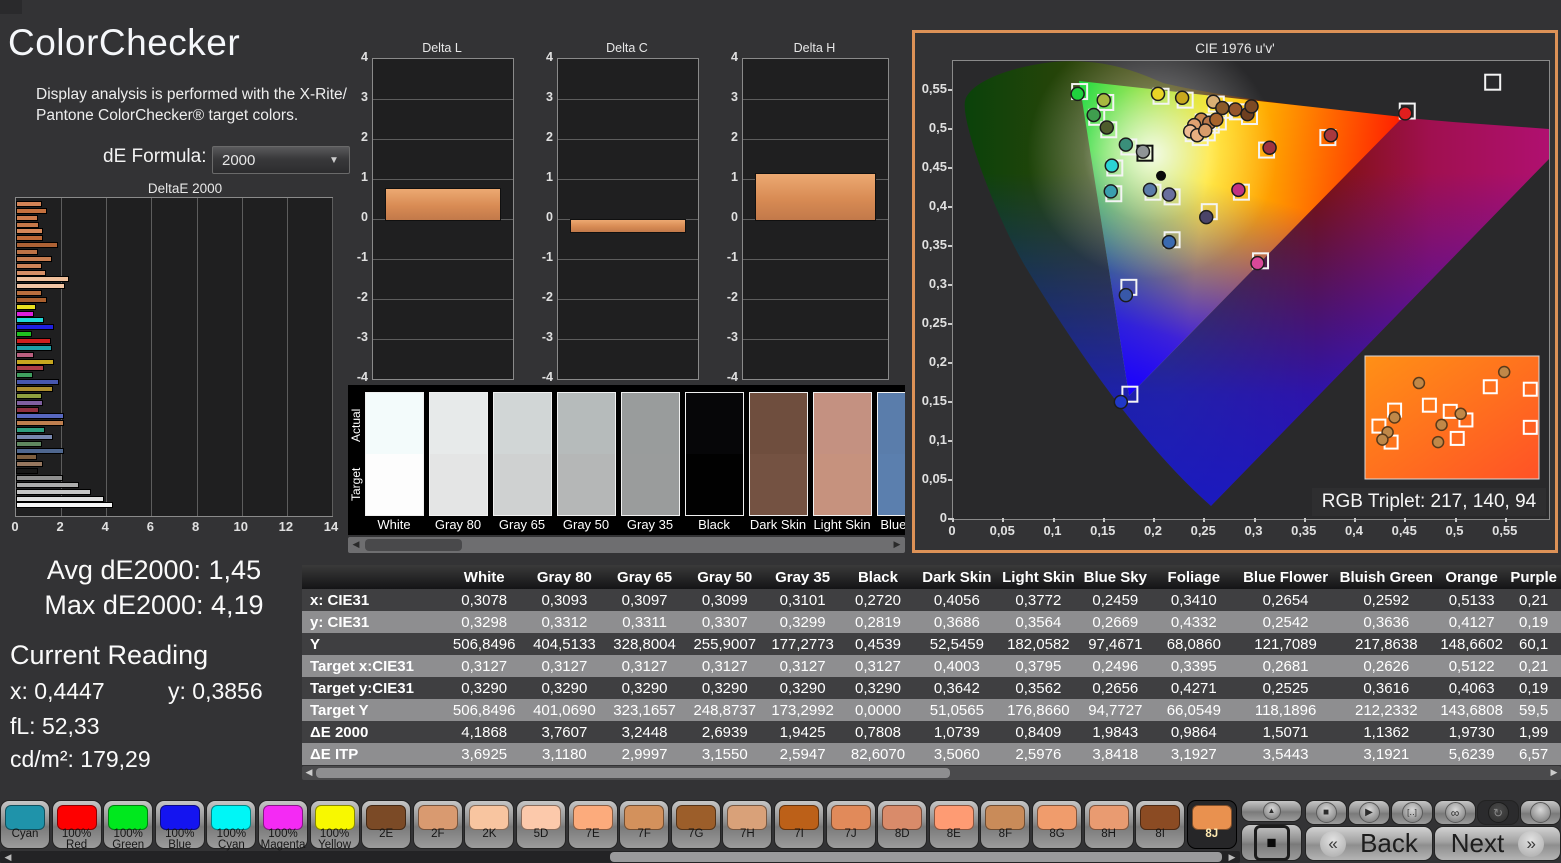 The image size is (1561, 863). What do you see at coordinates (1038, 644) in the screenshot?
I see `table-cell: 182,0582` at bounding box center [1038, 644].